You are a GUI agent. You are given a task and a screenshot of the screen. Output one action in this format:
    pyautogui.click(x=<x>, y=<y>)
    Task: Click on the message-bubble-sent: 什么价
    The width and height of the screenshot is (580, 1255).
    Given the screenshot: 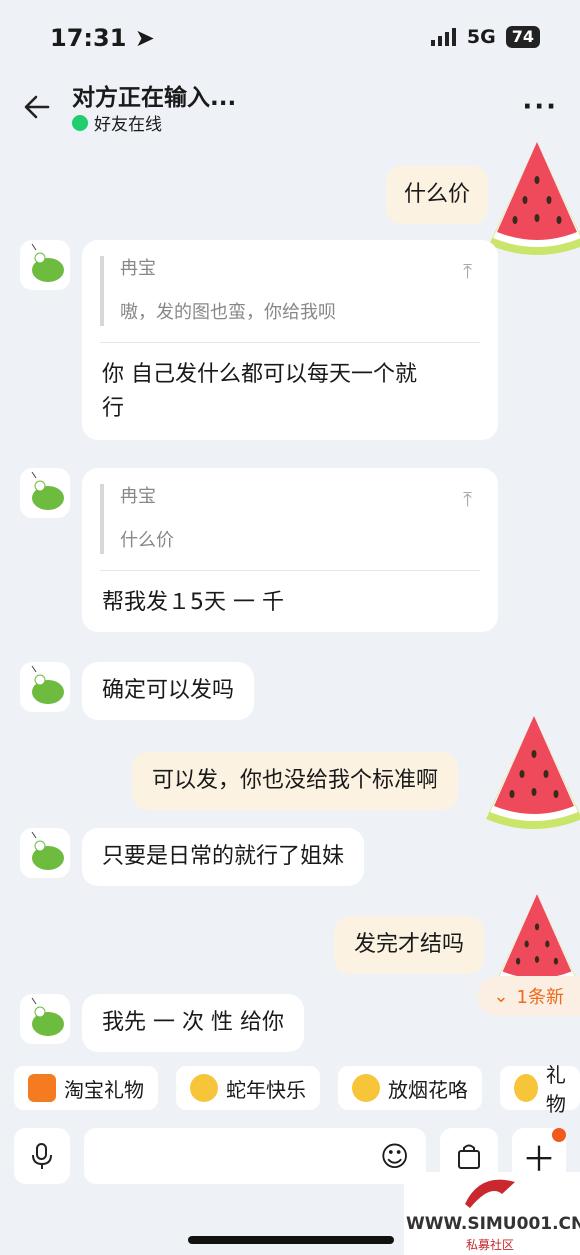 What is the action you would take?
    pyautogui.click(x=437, y=195)
    